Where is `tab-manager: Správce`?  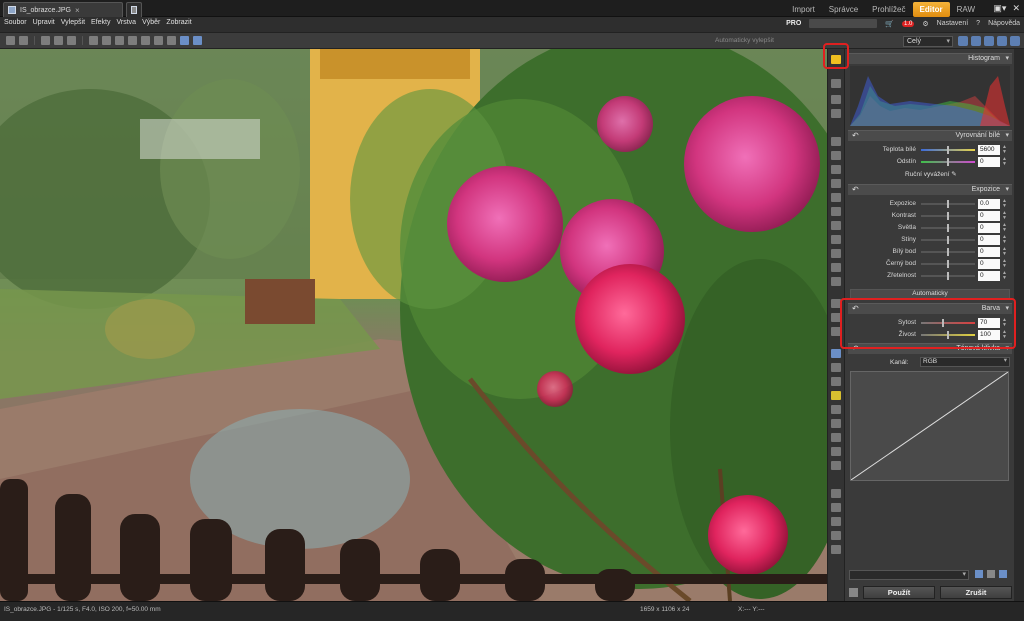
tab-manager: Správce is located at coordinates (843, 9).